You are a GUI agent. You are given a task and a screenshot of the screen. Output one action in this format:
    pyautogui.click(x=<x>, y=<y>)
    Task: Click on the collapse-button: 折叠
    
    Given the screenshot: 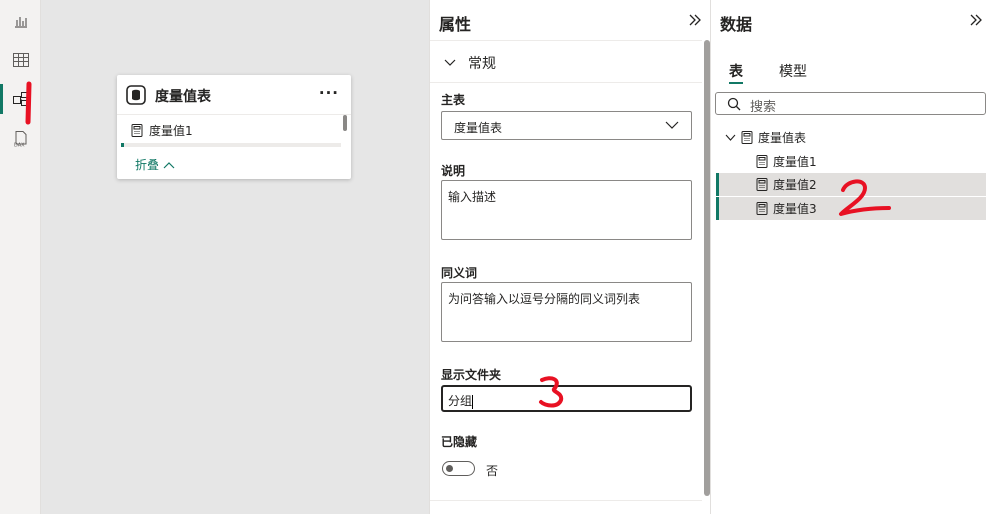 What is the action you would take?
    pyautogui.click(x=155, y=164)
    